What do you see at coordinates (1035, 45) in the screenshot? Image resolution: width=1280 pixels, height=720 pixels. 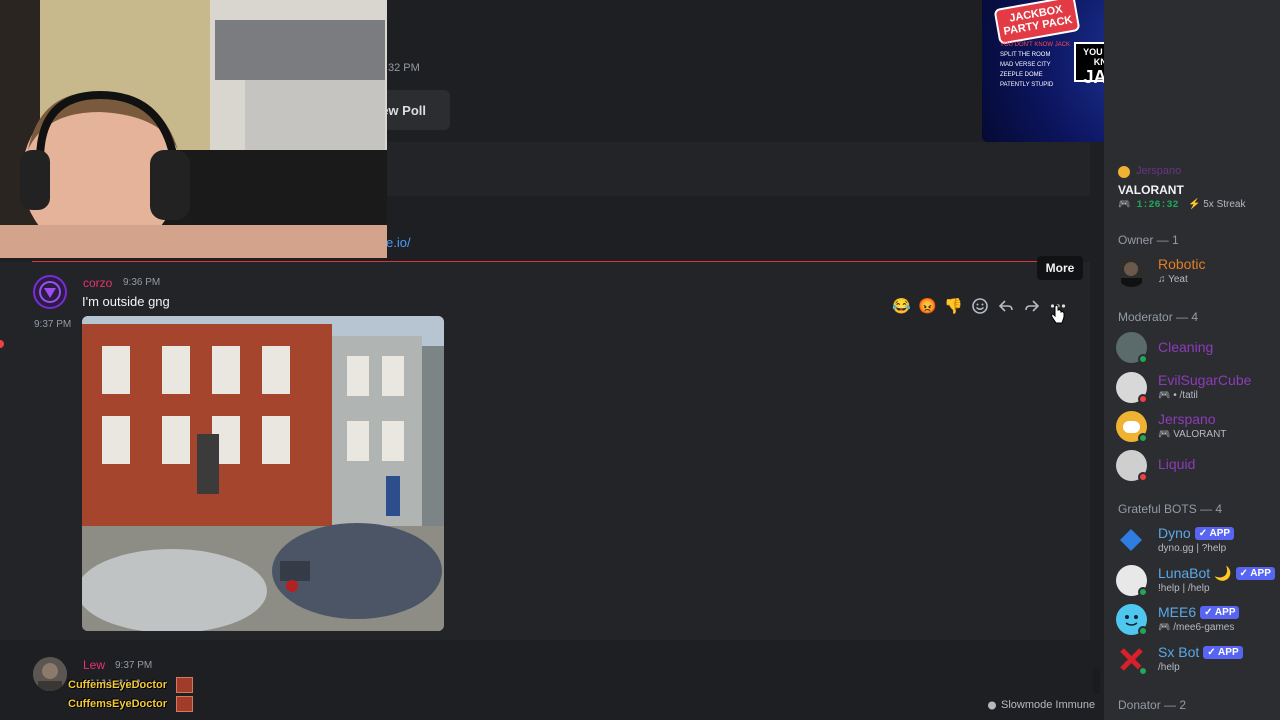 I see `game-list-item: YOU DON'T KNOW JACK` at bounding box center [1035, 45].